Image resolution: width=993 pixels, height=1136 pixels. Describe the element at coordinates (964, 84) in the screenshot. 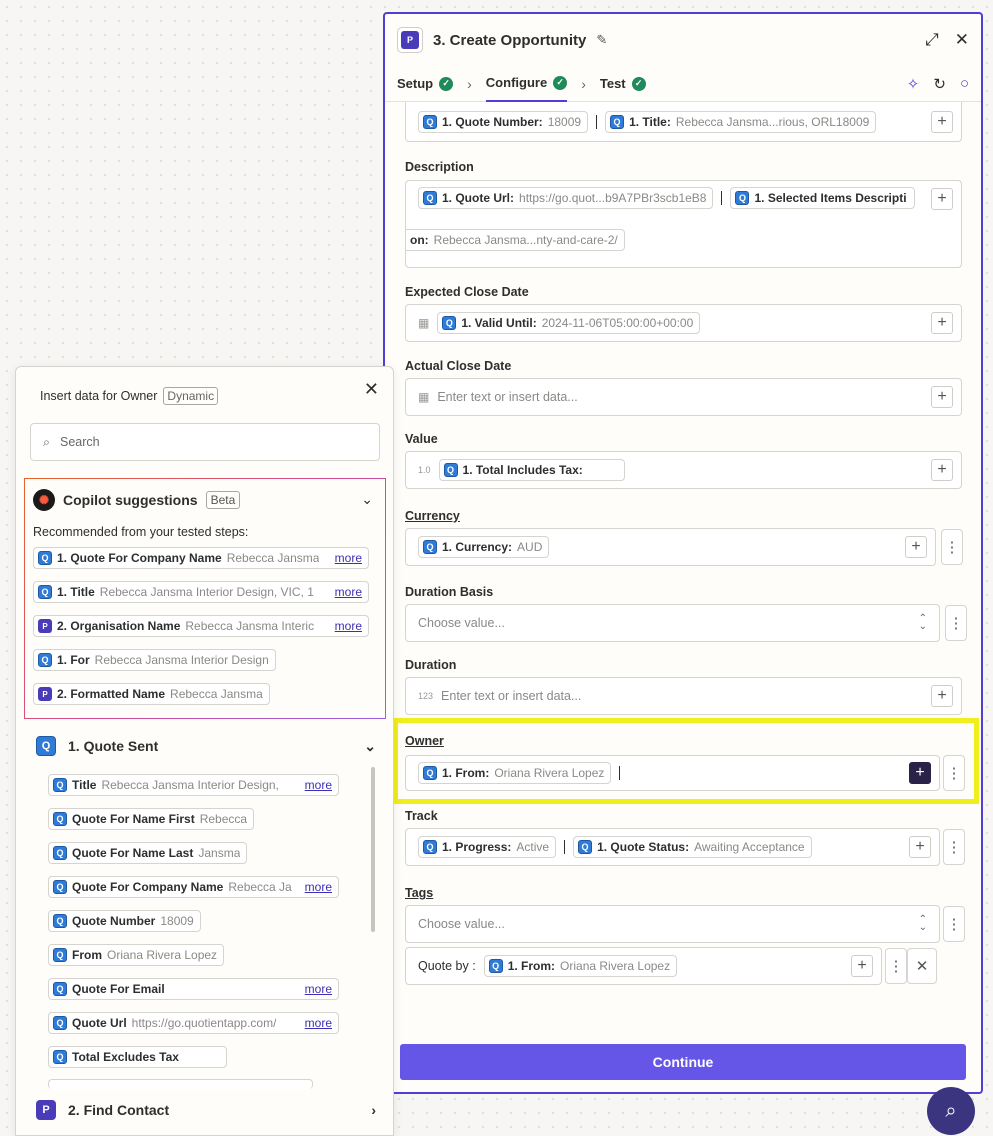

I see `search-icon: ○` at that location.